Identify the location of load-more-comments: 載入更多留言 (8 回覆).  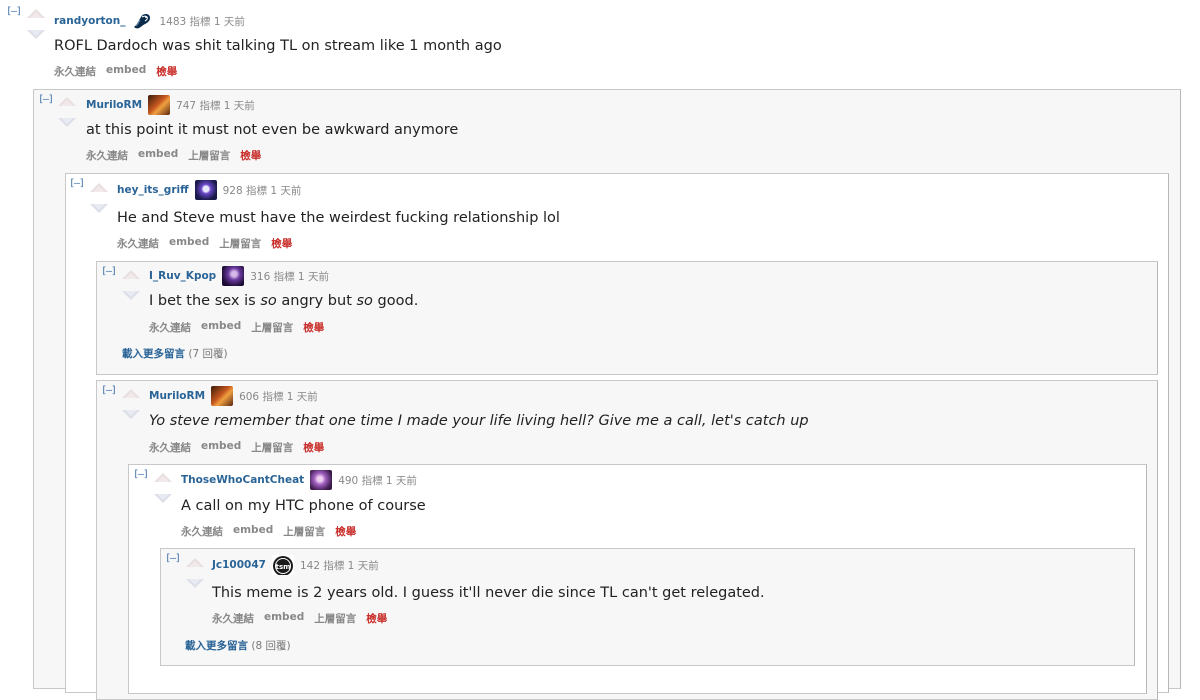
(238, 645).